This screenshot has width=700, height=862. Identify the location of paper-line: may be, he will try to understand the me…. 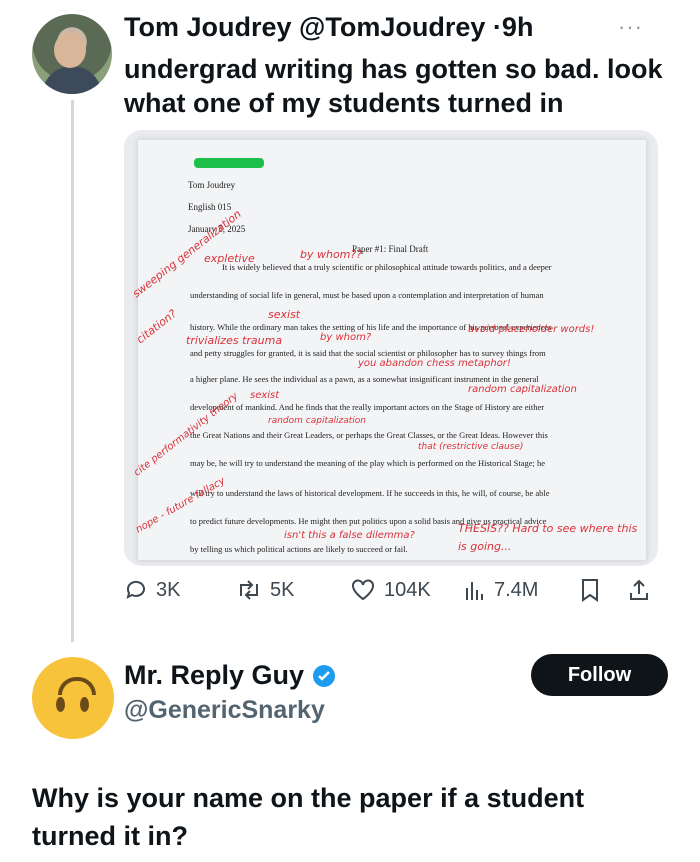
(368, 463).